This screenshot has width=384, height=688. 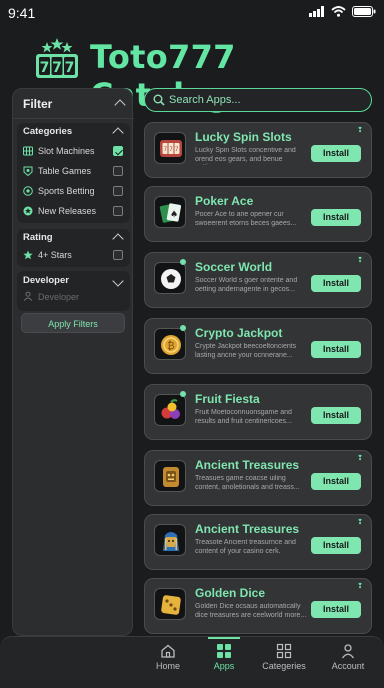 What do you see at coordinates (65, 171) in the screenshot?
I see `filter-option-label: Table Games` at bounding box center [65, 171].